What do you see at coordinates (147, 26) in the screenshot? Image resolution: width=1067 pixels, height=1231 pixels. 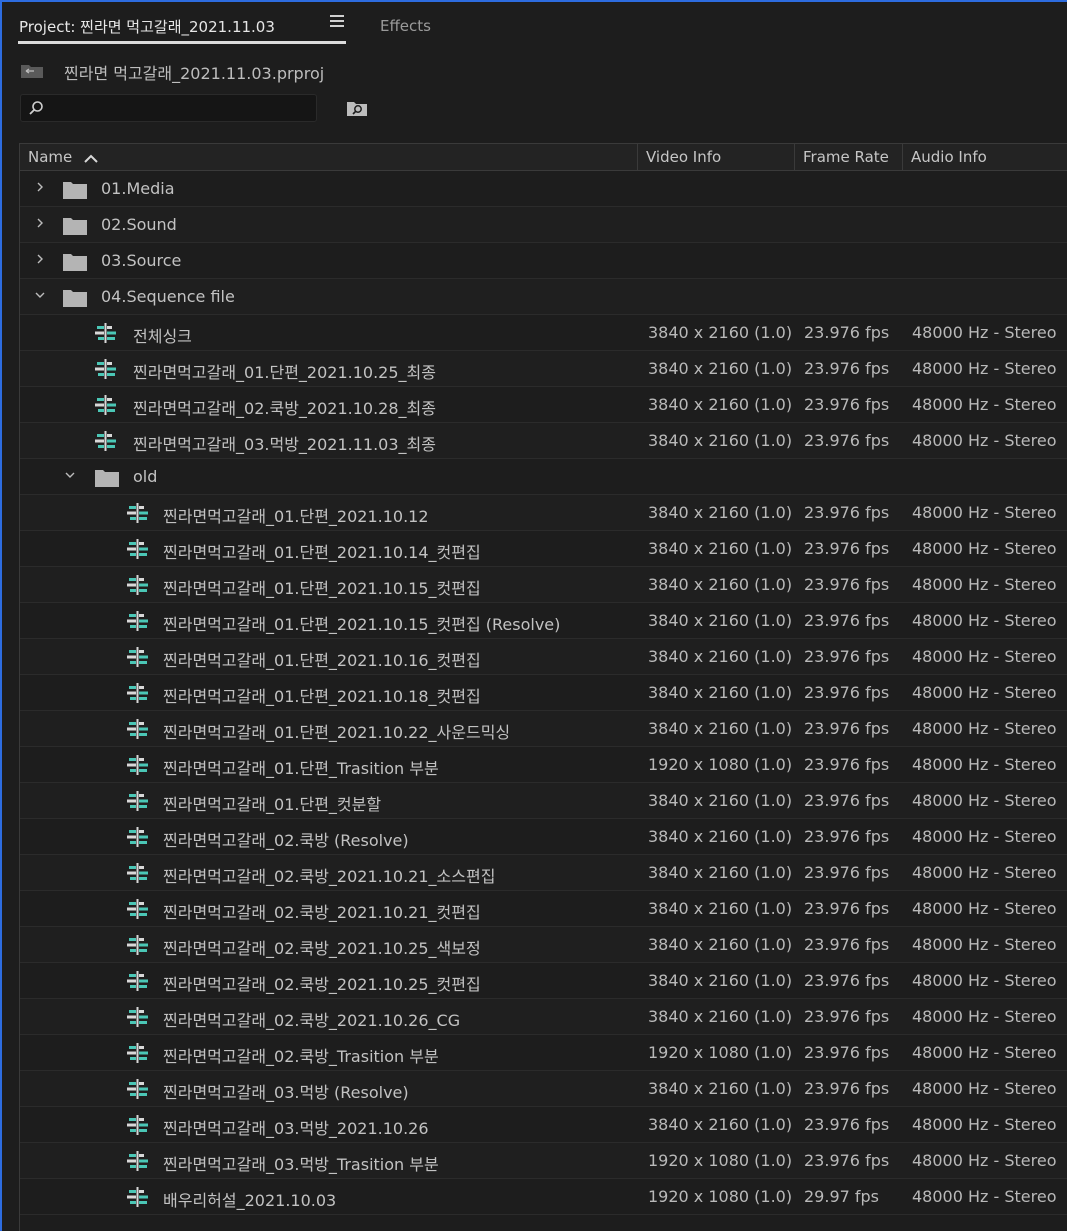 I see `tab-project: Project: 찐라면 먹고갈래_2021.11.03` at bounding box center [147, 26].